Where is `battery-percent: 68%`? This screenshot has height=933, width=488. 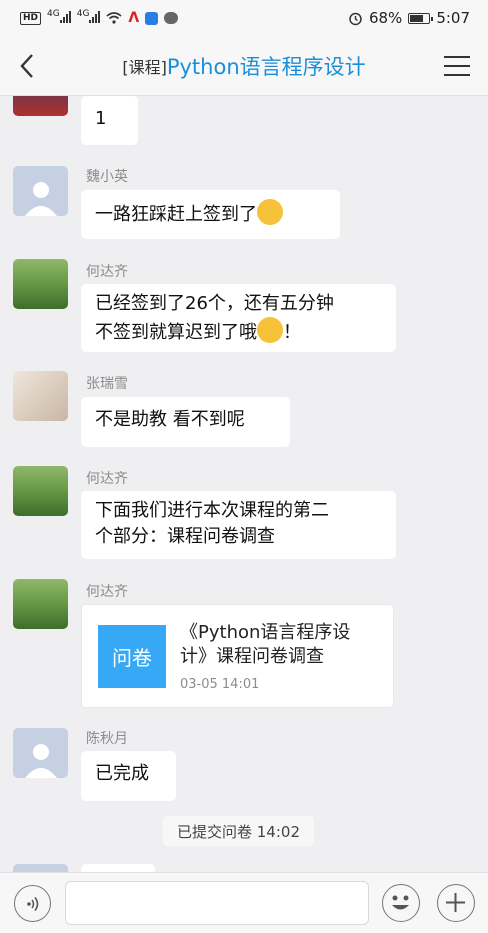 battery-percent: 68% is located at coordinates (385, 18).